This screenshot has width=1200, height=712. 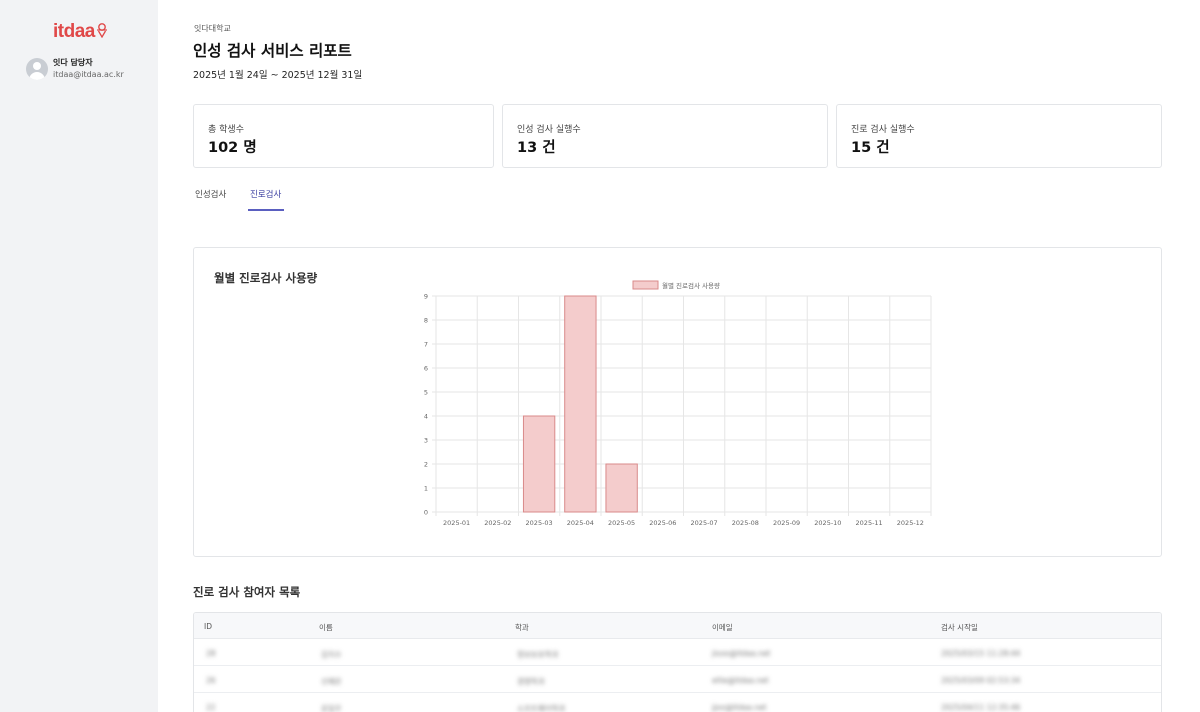 What do you see at coordinates (722, 627) in the screenshot?
I see `column-header-email: 이메일` at bounding box center [722, 627].